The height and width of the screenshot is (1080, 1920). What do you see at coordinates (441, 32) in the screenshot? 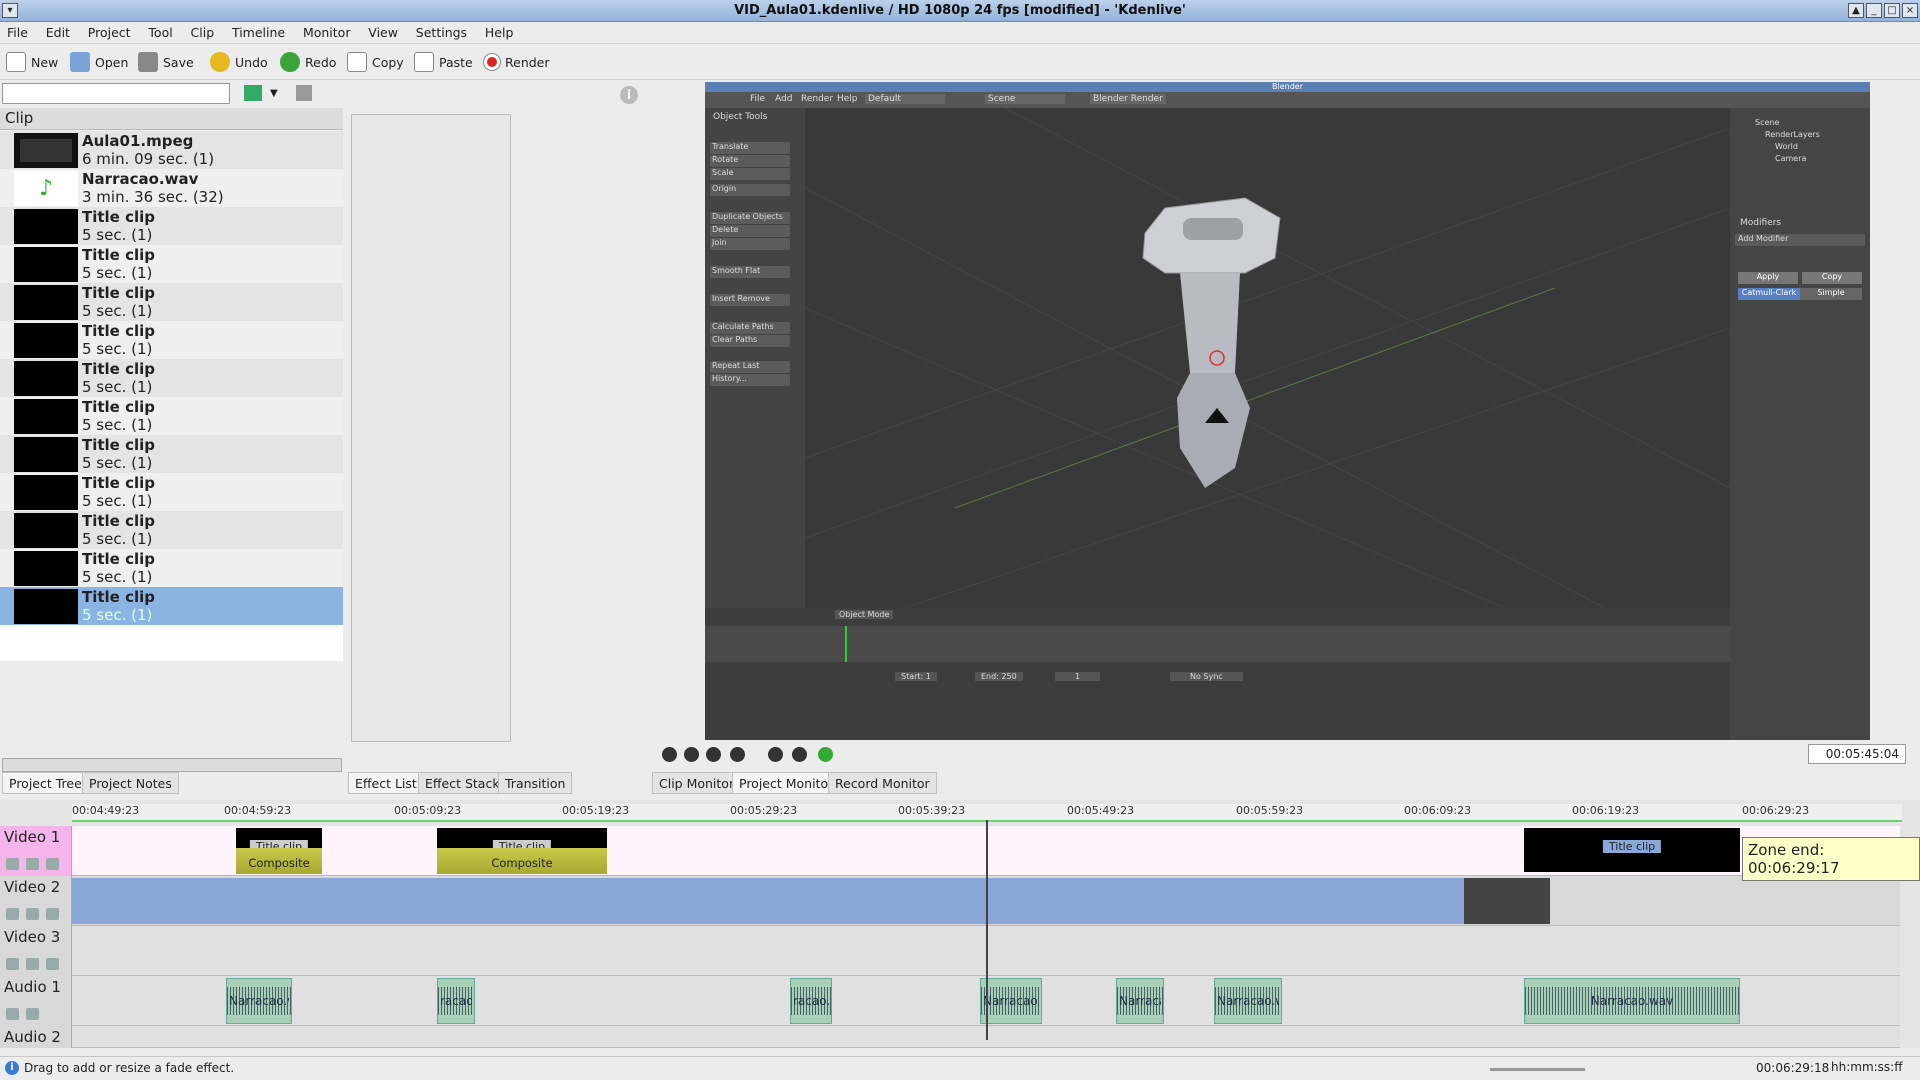
I see `menu-settings: Settings` at bounding box center [441, 32].